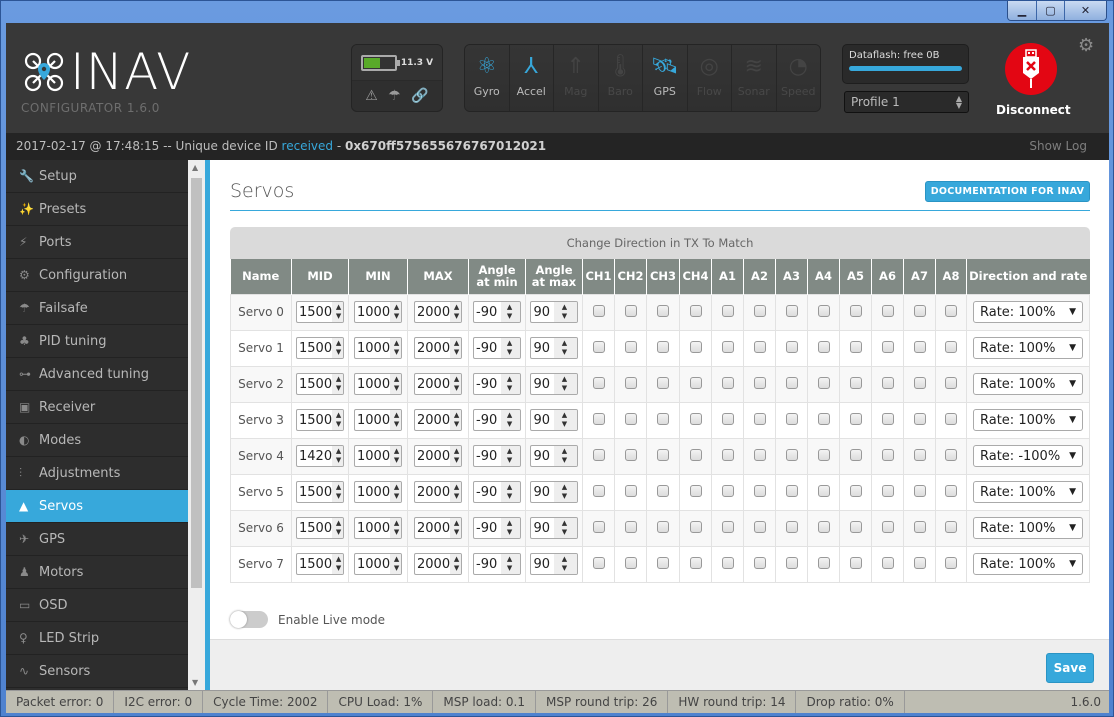  I want to click on sidebar-item-sensors: ∿ Sensors, so click(97, 671).